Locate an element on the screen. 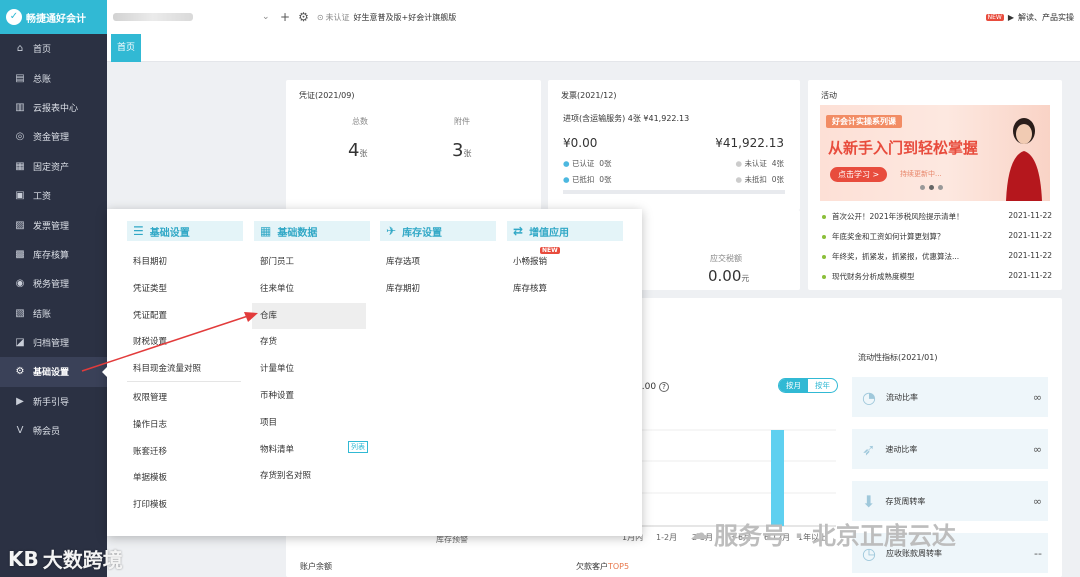 The image size is (1080, 577). invoice-title: 发票(2021/12) is located at coordinates (589, 95).